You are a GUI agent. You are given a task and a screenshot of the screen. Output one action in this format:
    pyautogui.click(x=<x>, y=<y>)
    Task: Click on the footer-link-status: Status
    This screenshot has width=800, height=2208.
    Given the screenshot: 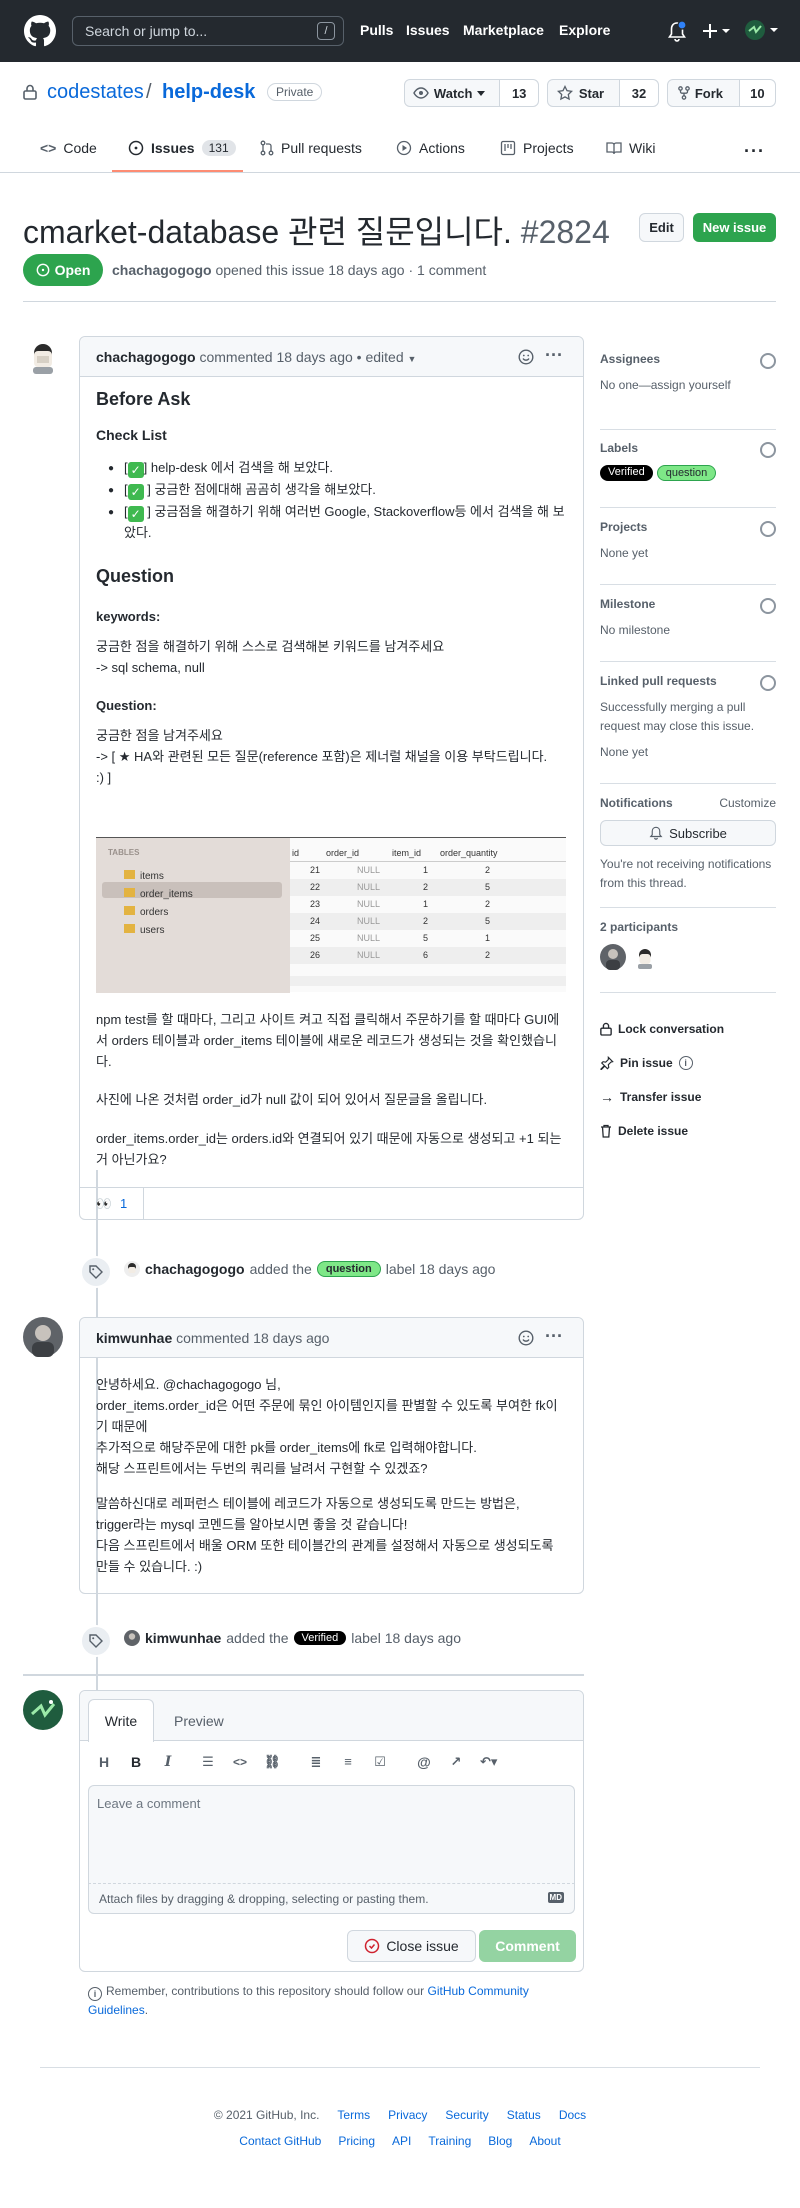 What is the action you would take?
    pyautogui.click(x=524, y=2115)
    